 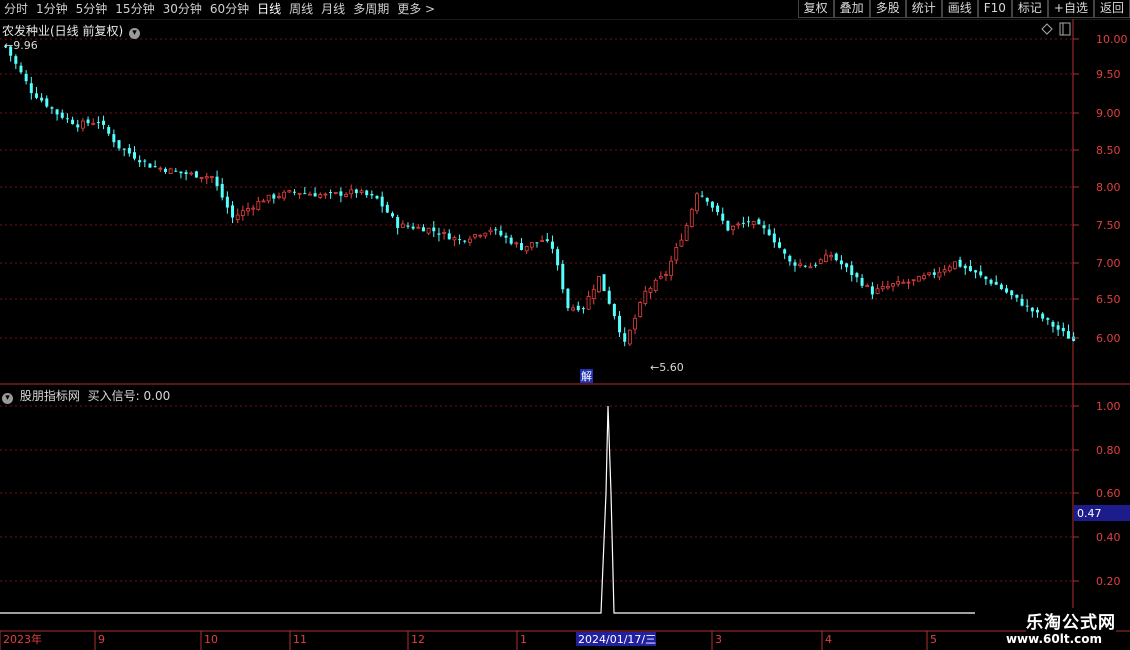 What do you see at coordinates (815, 9) in the screenshot?
I see `fuquan-button: 复权` at bounding box center [815, 9].